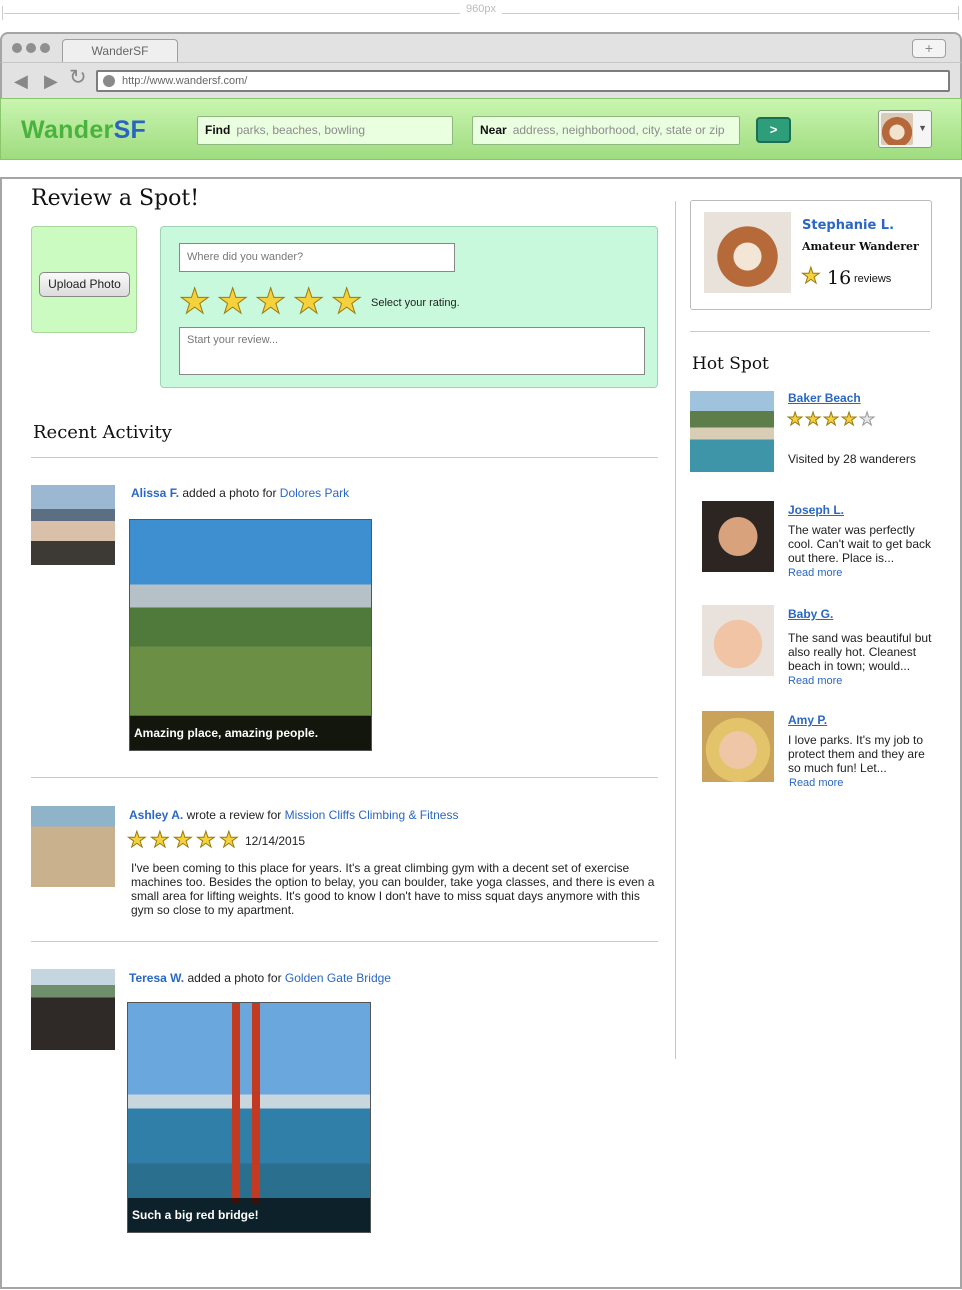 The width and height of the screenshot is (962, 1290). I want to click on ruler-label-text: 960px, so click(481, 9).